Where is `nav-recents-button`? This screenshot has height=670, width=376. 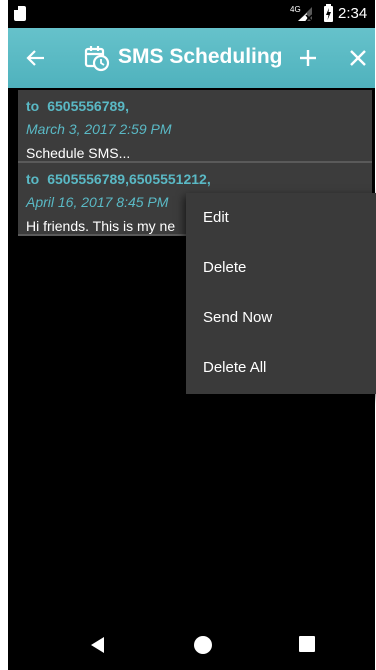
nav-recents-button is located at coordinates (307, 644).